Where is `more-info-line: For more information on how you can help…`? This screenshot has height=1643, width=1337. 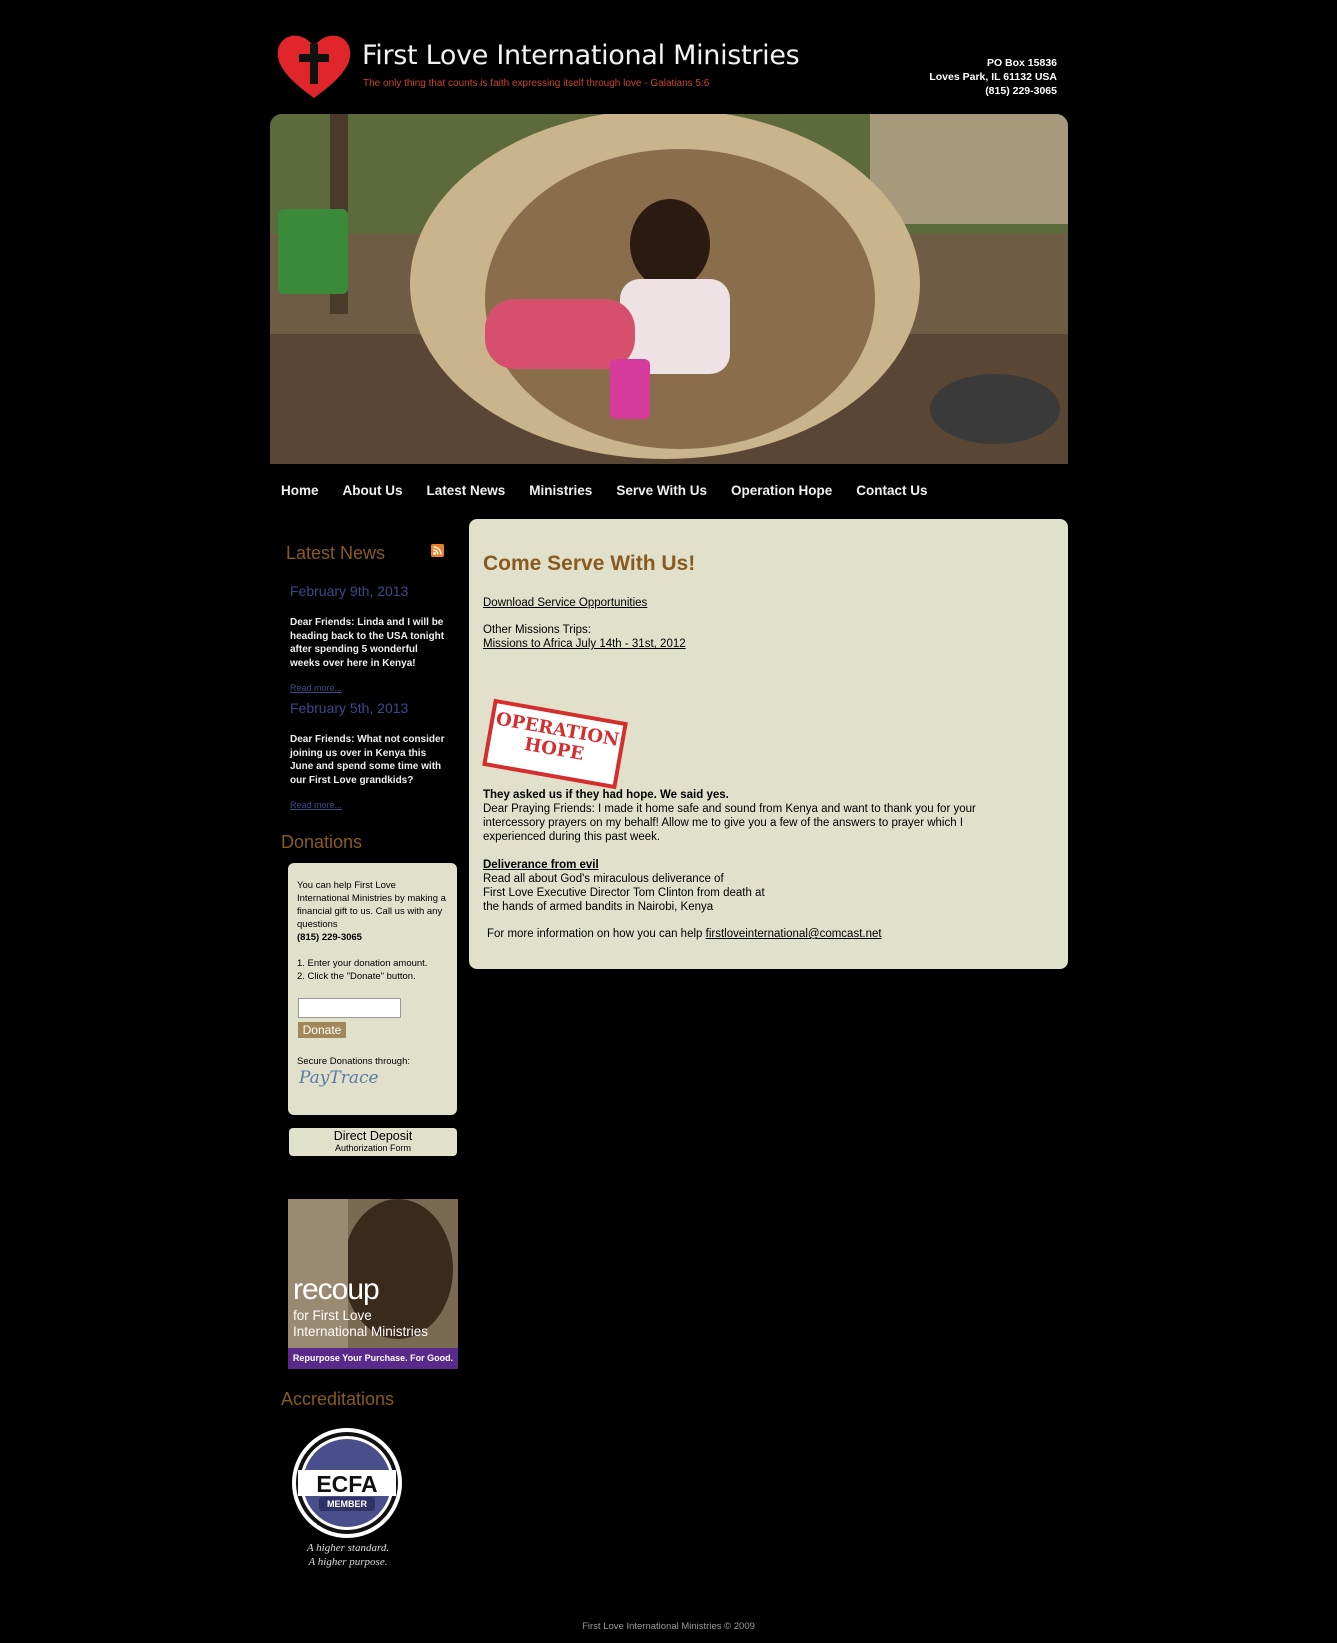
more-info-line: For more information on how you can help… is located at coordinates (684, 934).